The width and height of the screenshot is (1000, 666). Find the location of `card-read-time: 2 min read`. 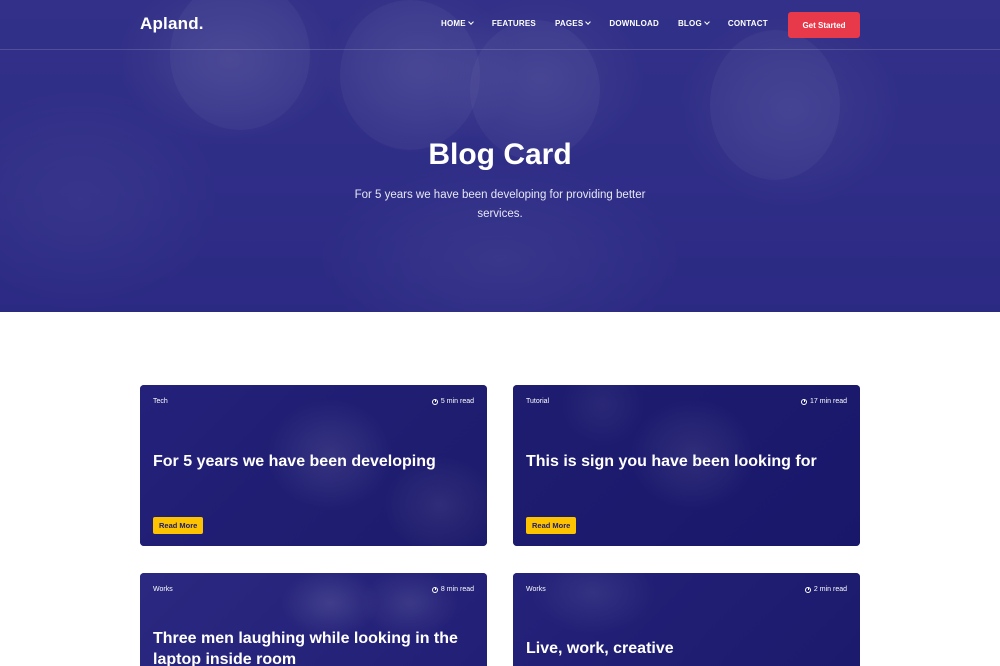

card-read-time: 2 min read is located at coordinates (825, 589).